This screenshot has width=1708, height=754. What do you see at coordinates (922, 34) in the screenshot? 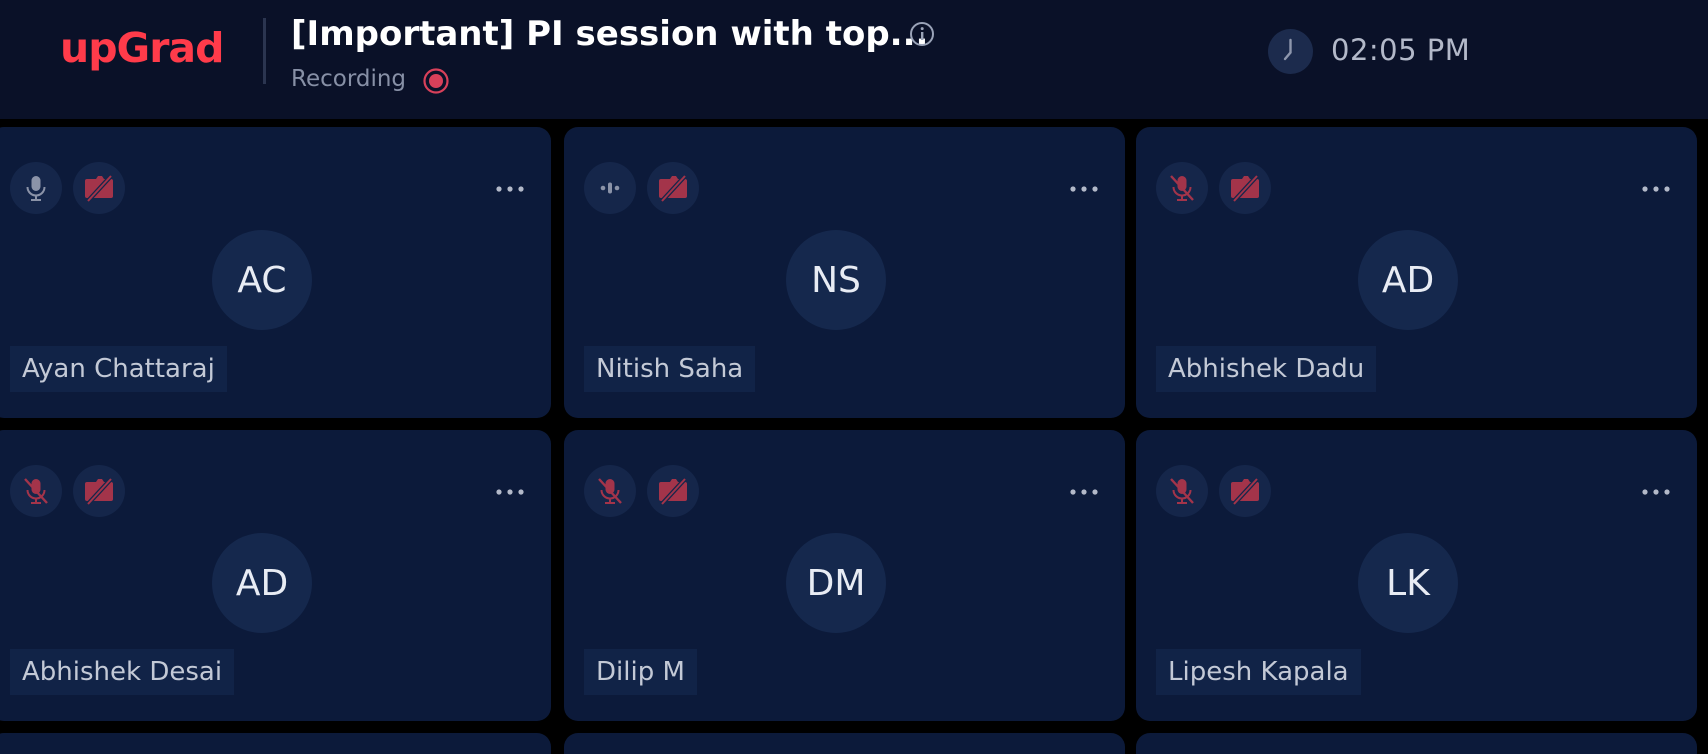
I see `info-icon` at bounding box center [922, 34].